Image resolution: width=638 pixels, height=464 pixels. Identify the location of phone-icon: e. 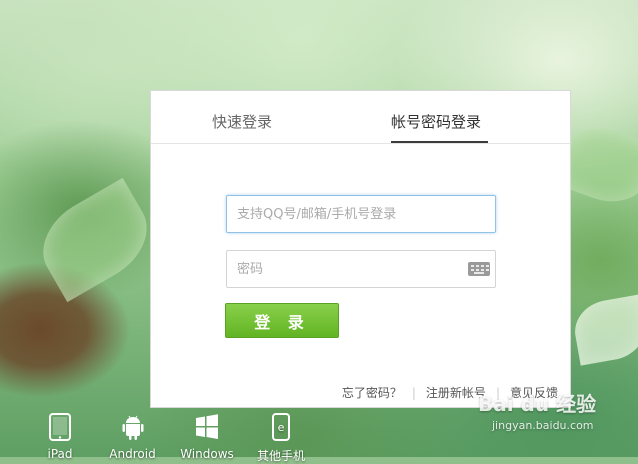
(281, 427).